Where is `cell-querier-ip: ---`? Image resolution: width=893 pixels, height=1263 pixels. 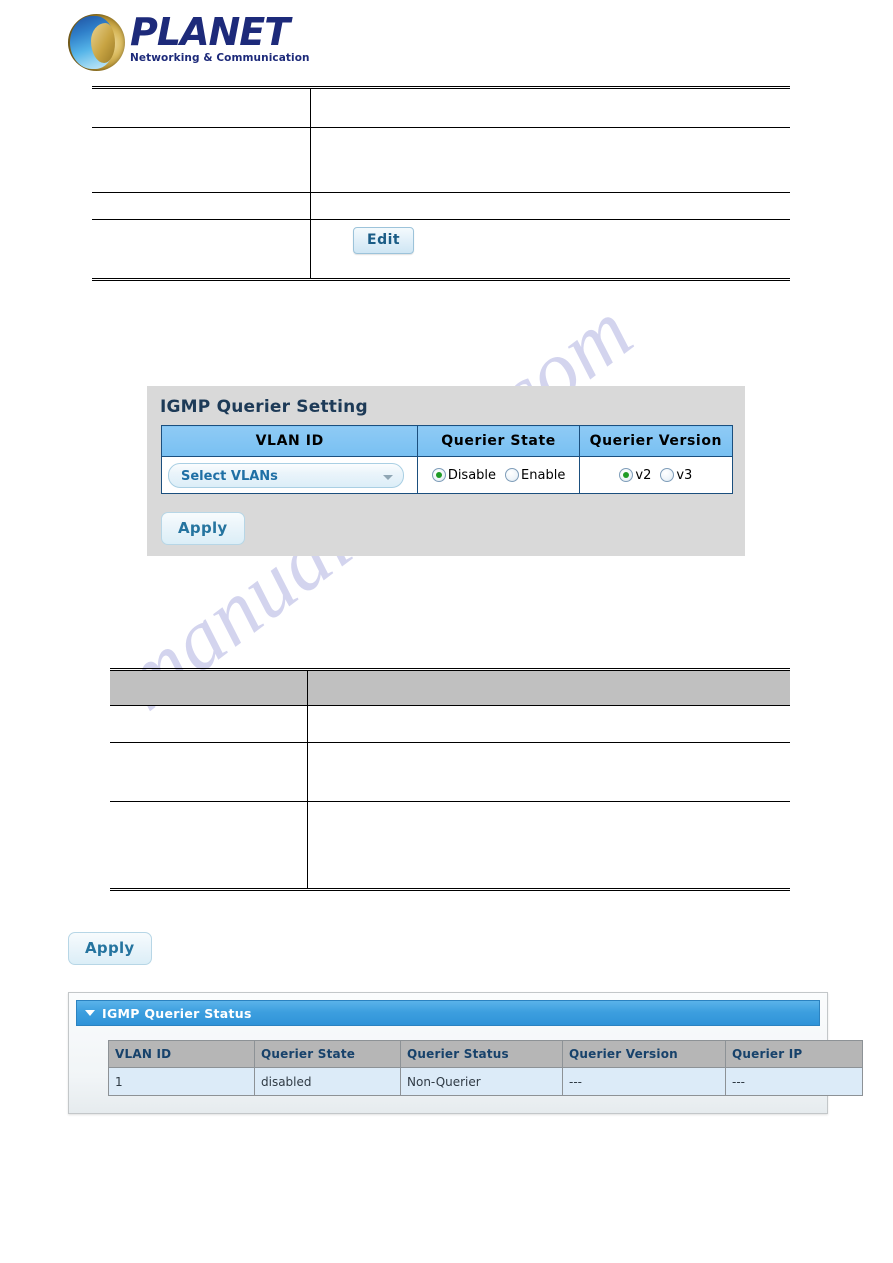 cell-querier-ip: --- is located at coordinates (794, 1081).